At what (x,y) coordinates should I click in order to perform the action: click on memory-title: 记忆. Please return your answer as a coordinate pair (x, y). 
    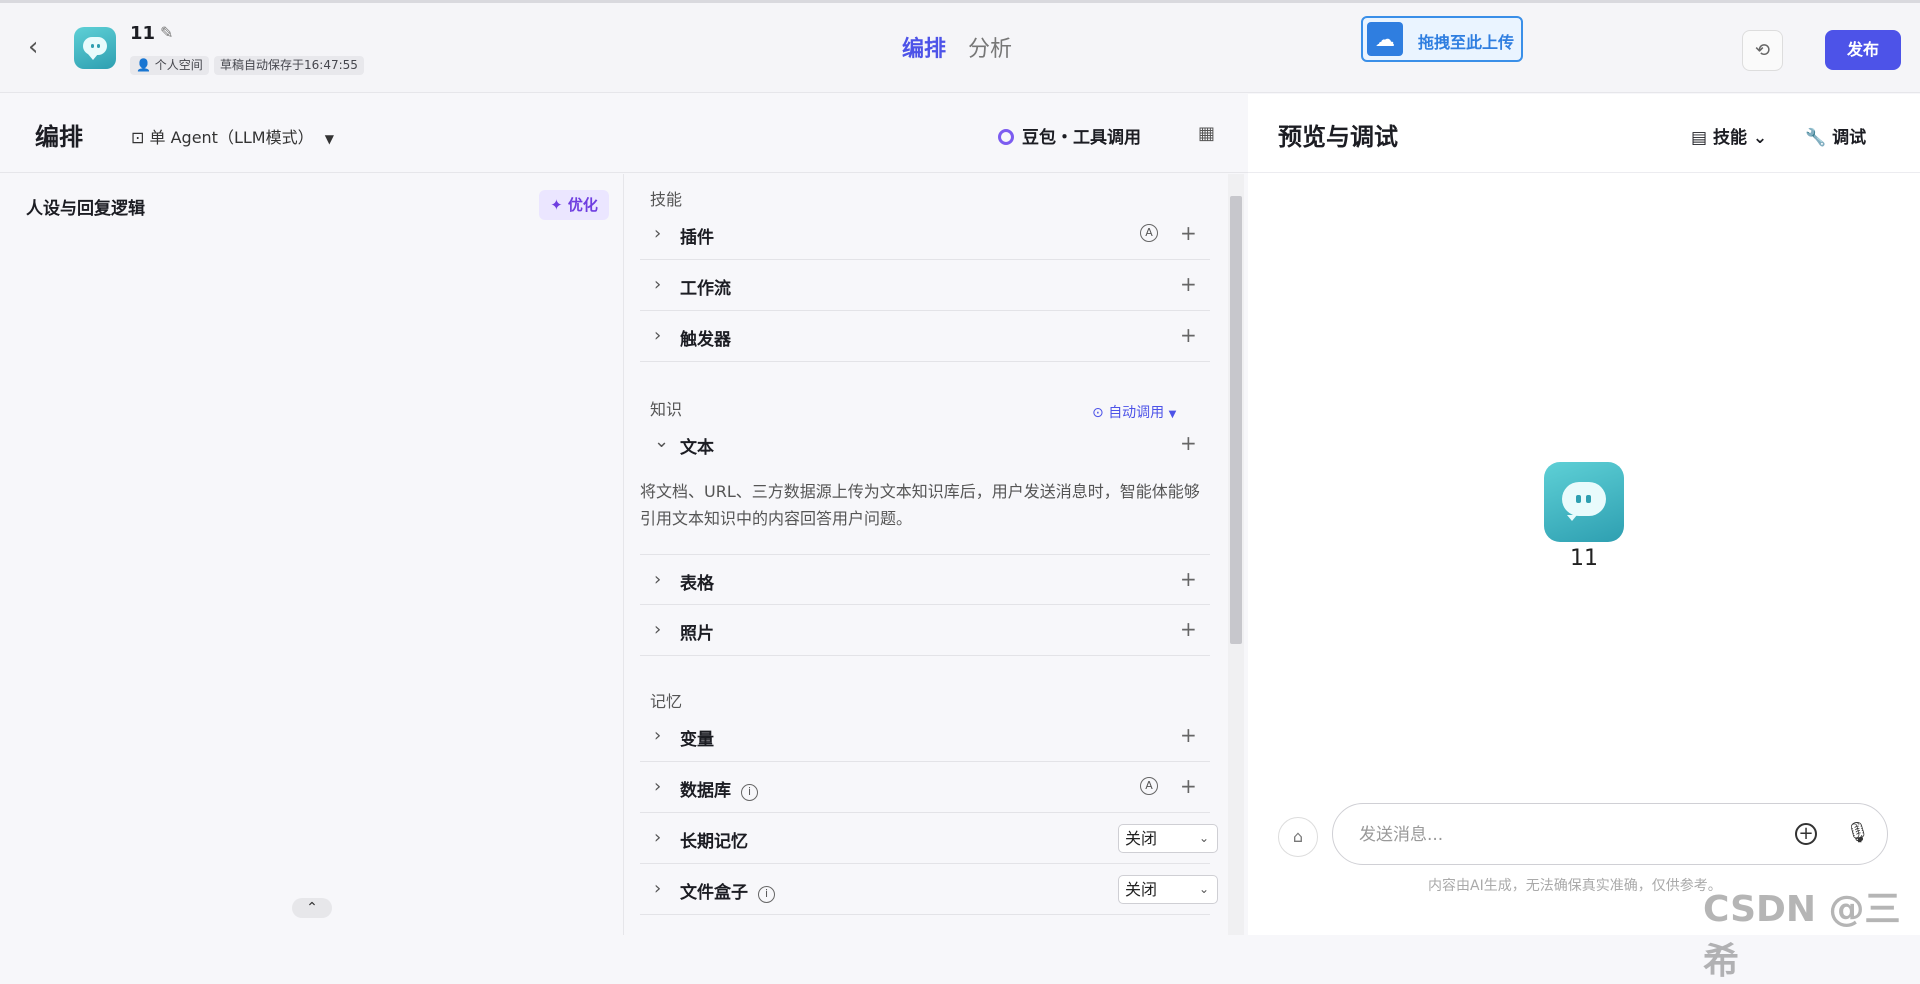
    Looking at the image, I should click on (666, 701).